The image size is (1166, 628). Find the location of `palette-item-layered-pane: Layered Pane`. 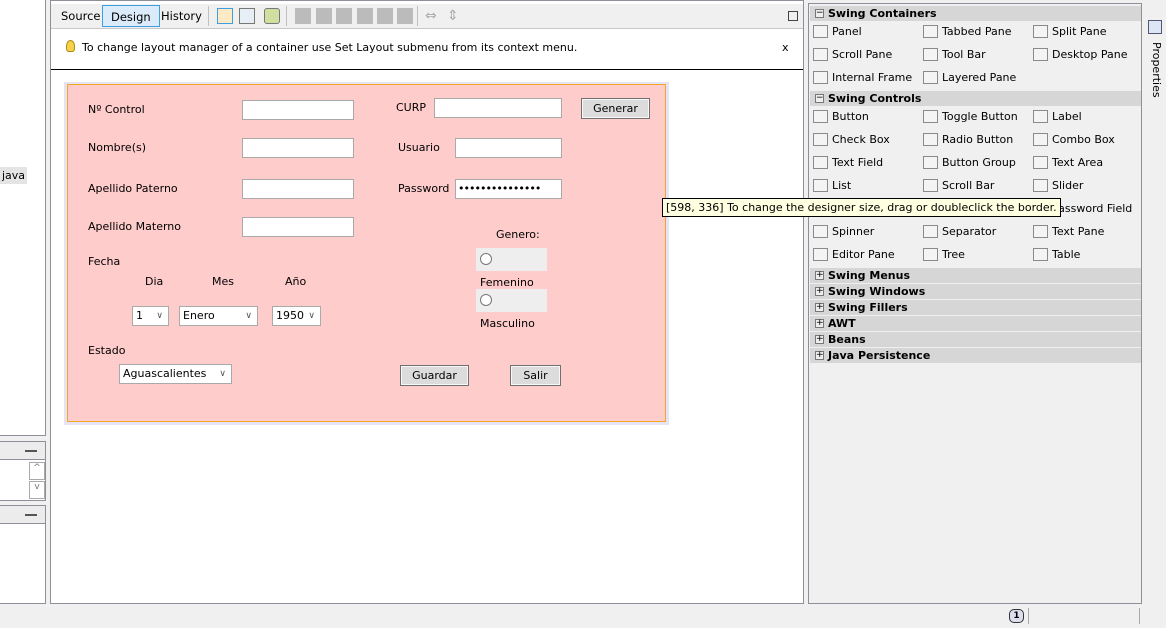

palette-item-layered-pane: Layered Pane is located at coordinates (969, 78).